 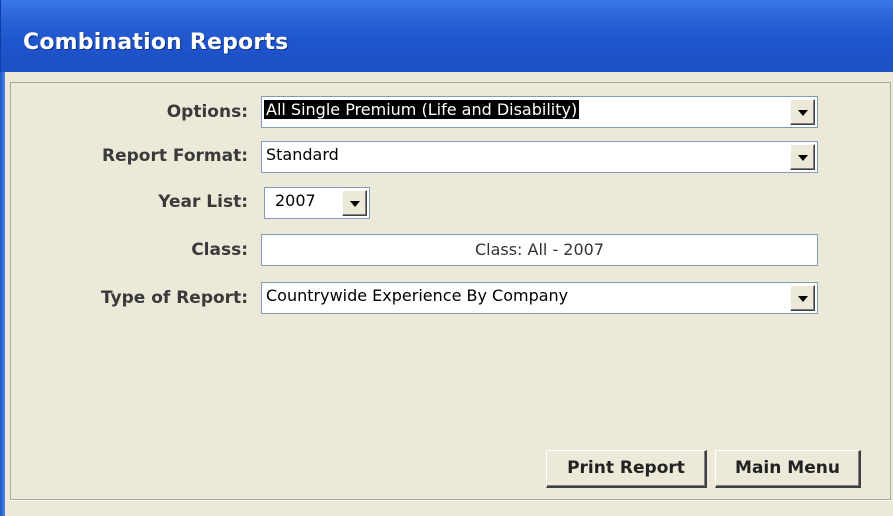 I want to click on report-format-dropdown-button, so click(x=802, y=157).